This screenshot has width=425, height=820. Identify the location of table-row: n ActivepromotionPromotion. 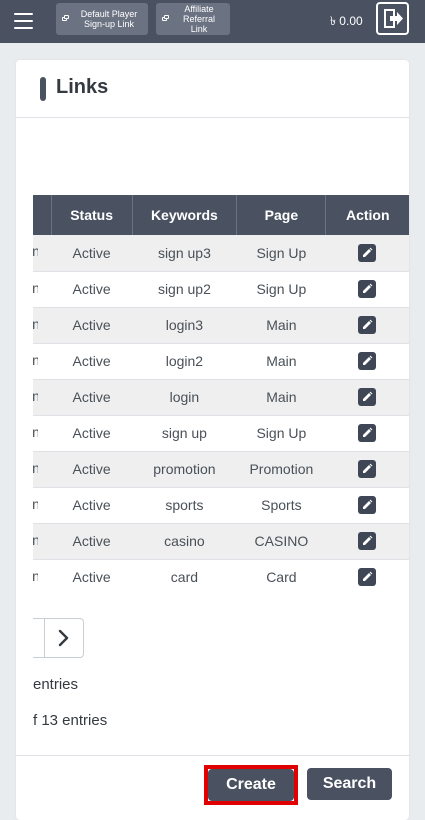
(221, 469).